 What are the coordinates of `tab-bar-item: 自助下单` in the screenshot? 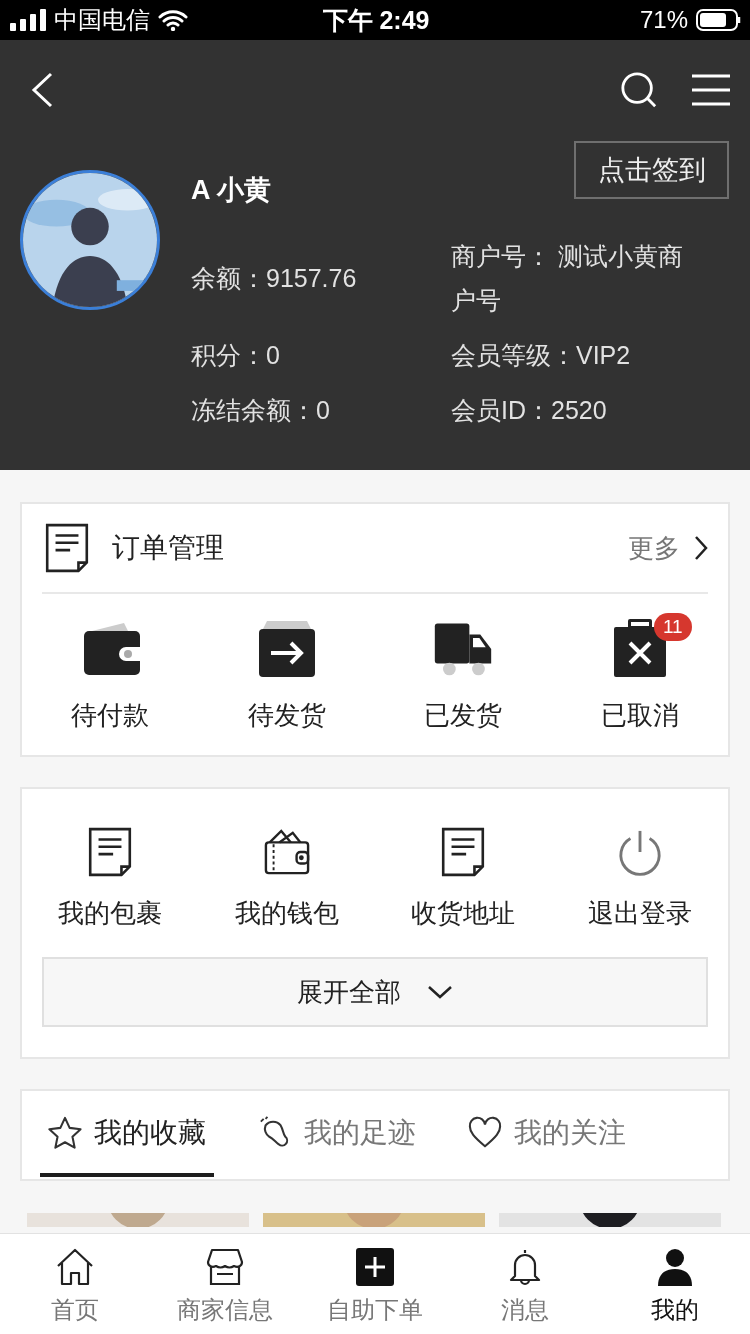 It's located at (375, 1284).